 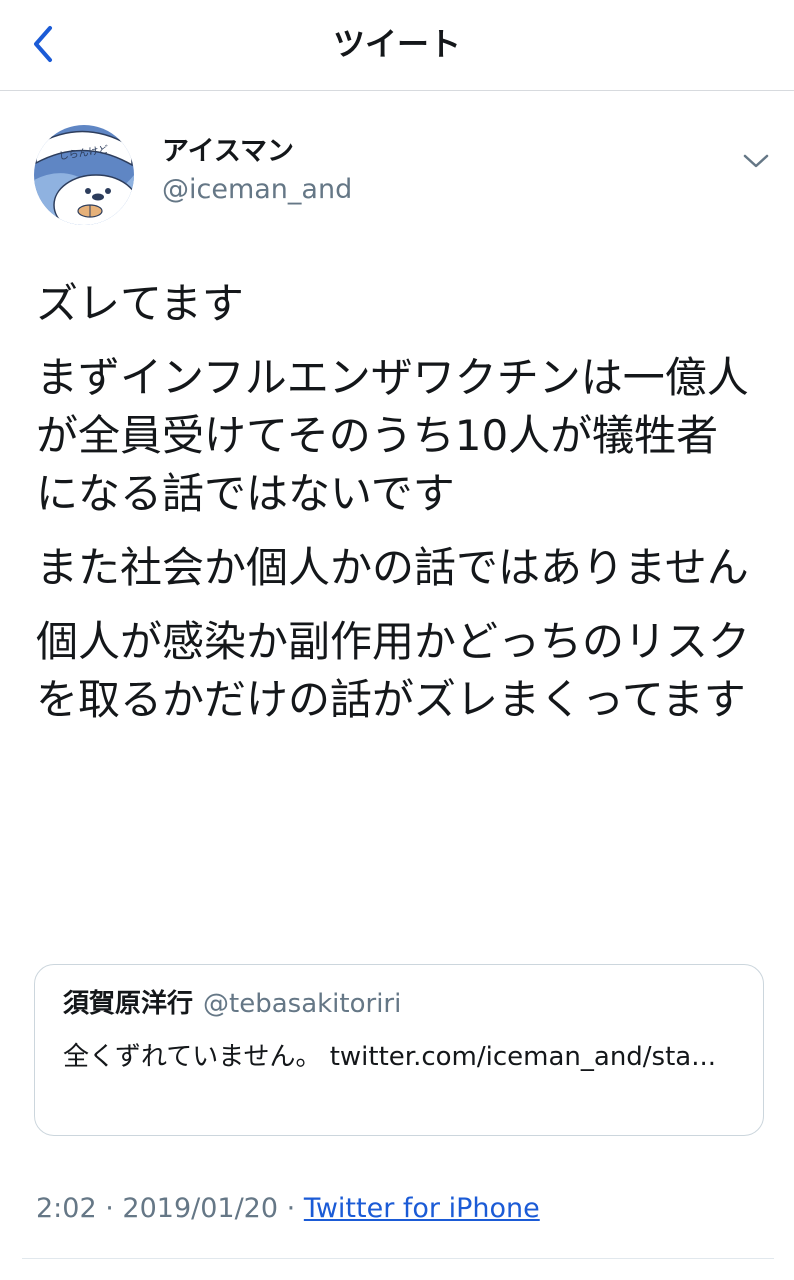 I want to click on tweet-paragraph: ズレてます, so click(x=140, y=303).